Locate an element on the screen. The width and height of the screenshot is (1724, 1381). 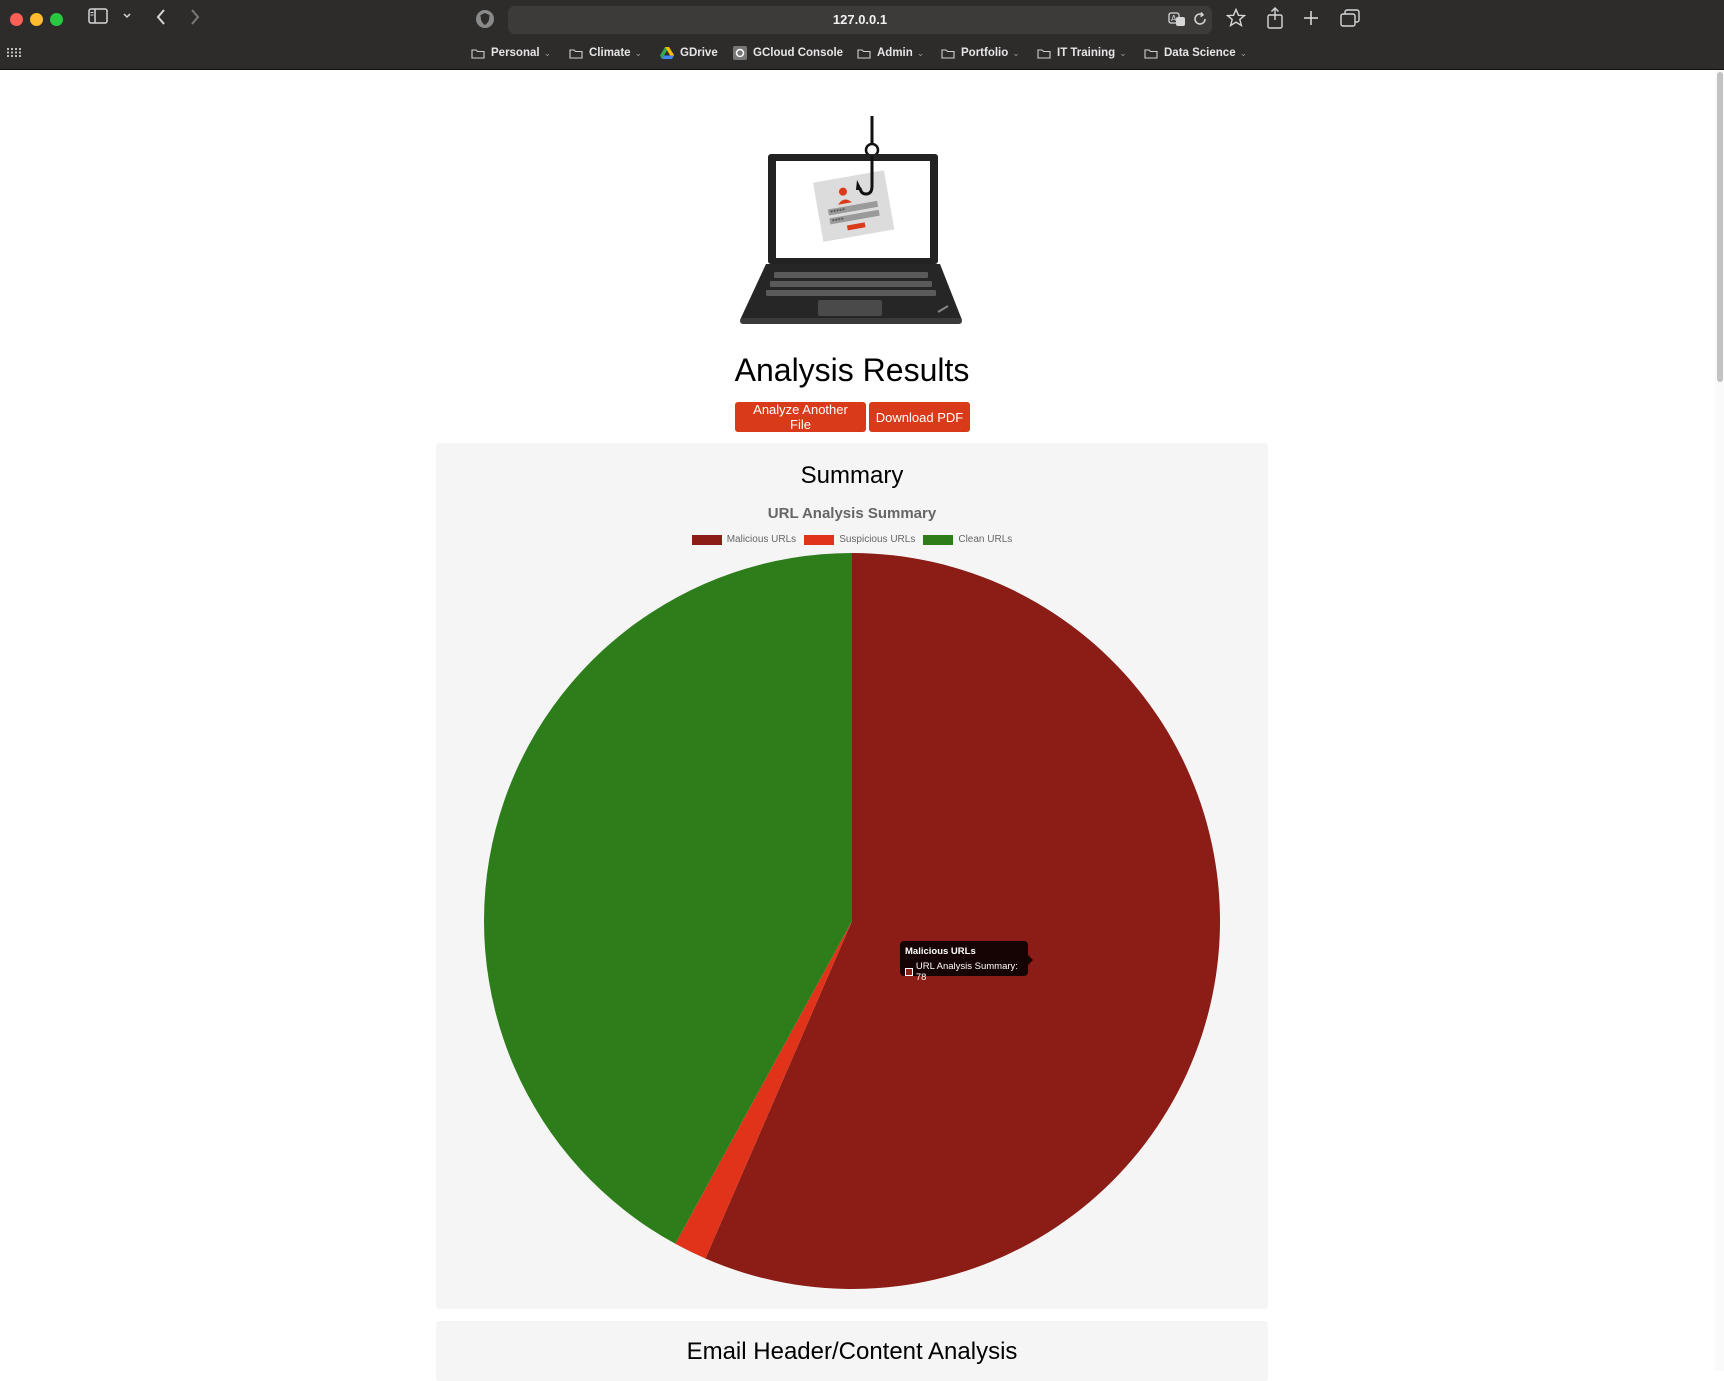
bookmark-climate: Climate ⌄ is located at coordinates (605, 53).